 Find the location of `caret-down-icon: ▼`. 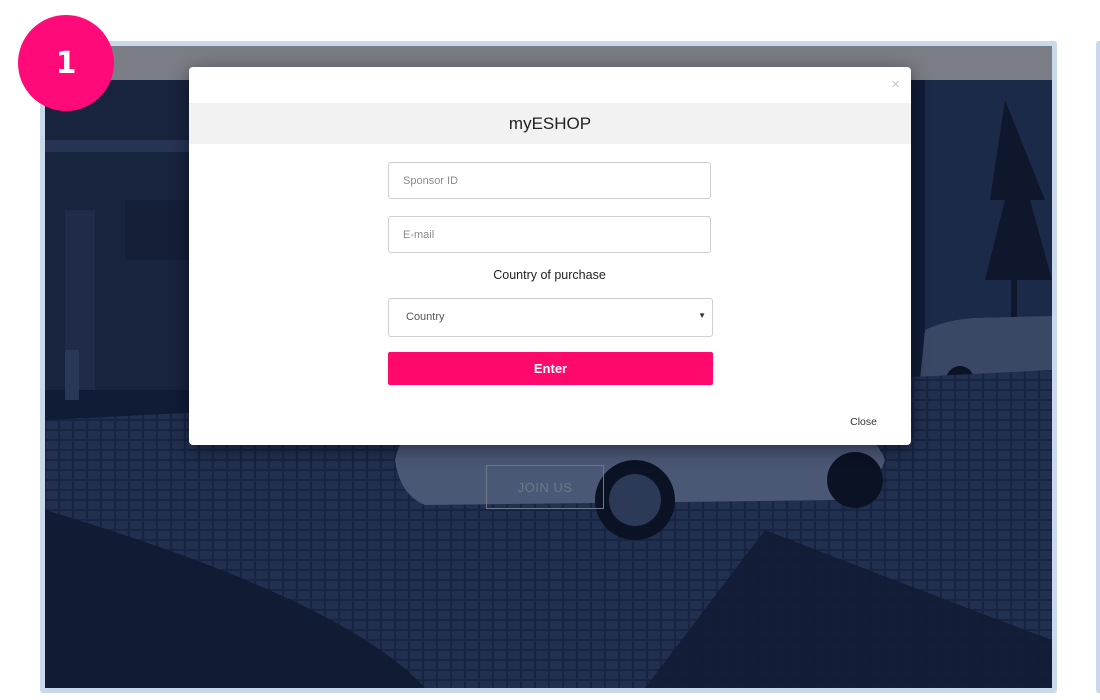

caret-down-icon: ▼ is located at coordinates (702, 315).